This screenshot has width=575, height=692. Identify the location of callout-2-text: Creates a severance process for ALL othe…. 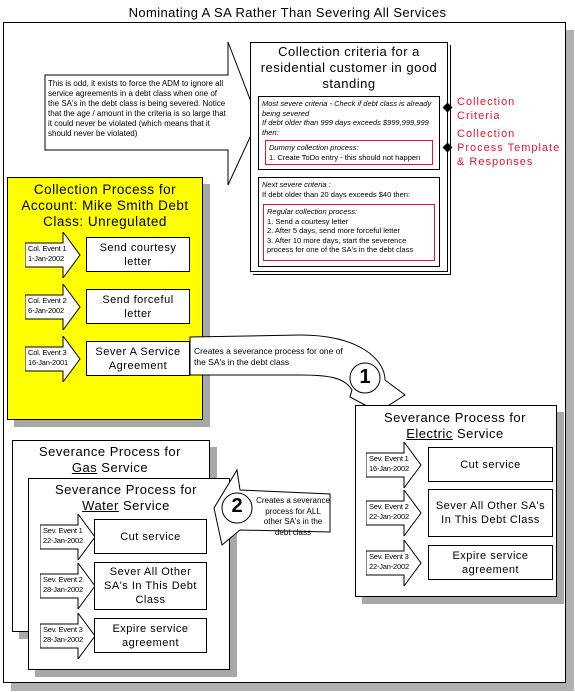
(293, 516).